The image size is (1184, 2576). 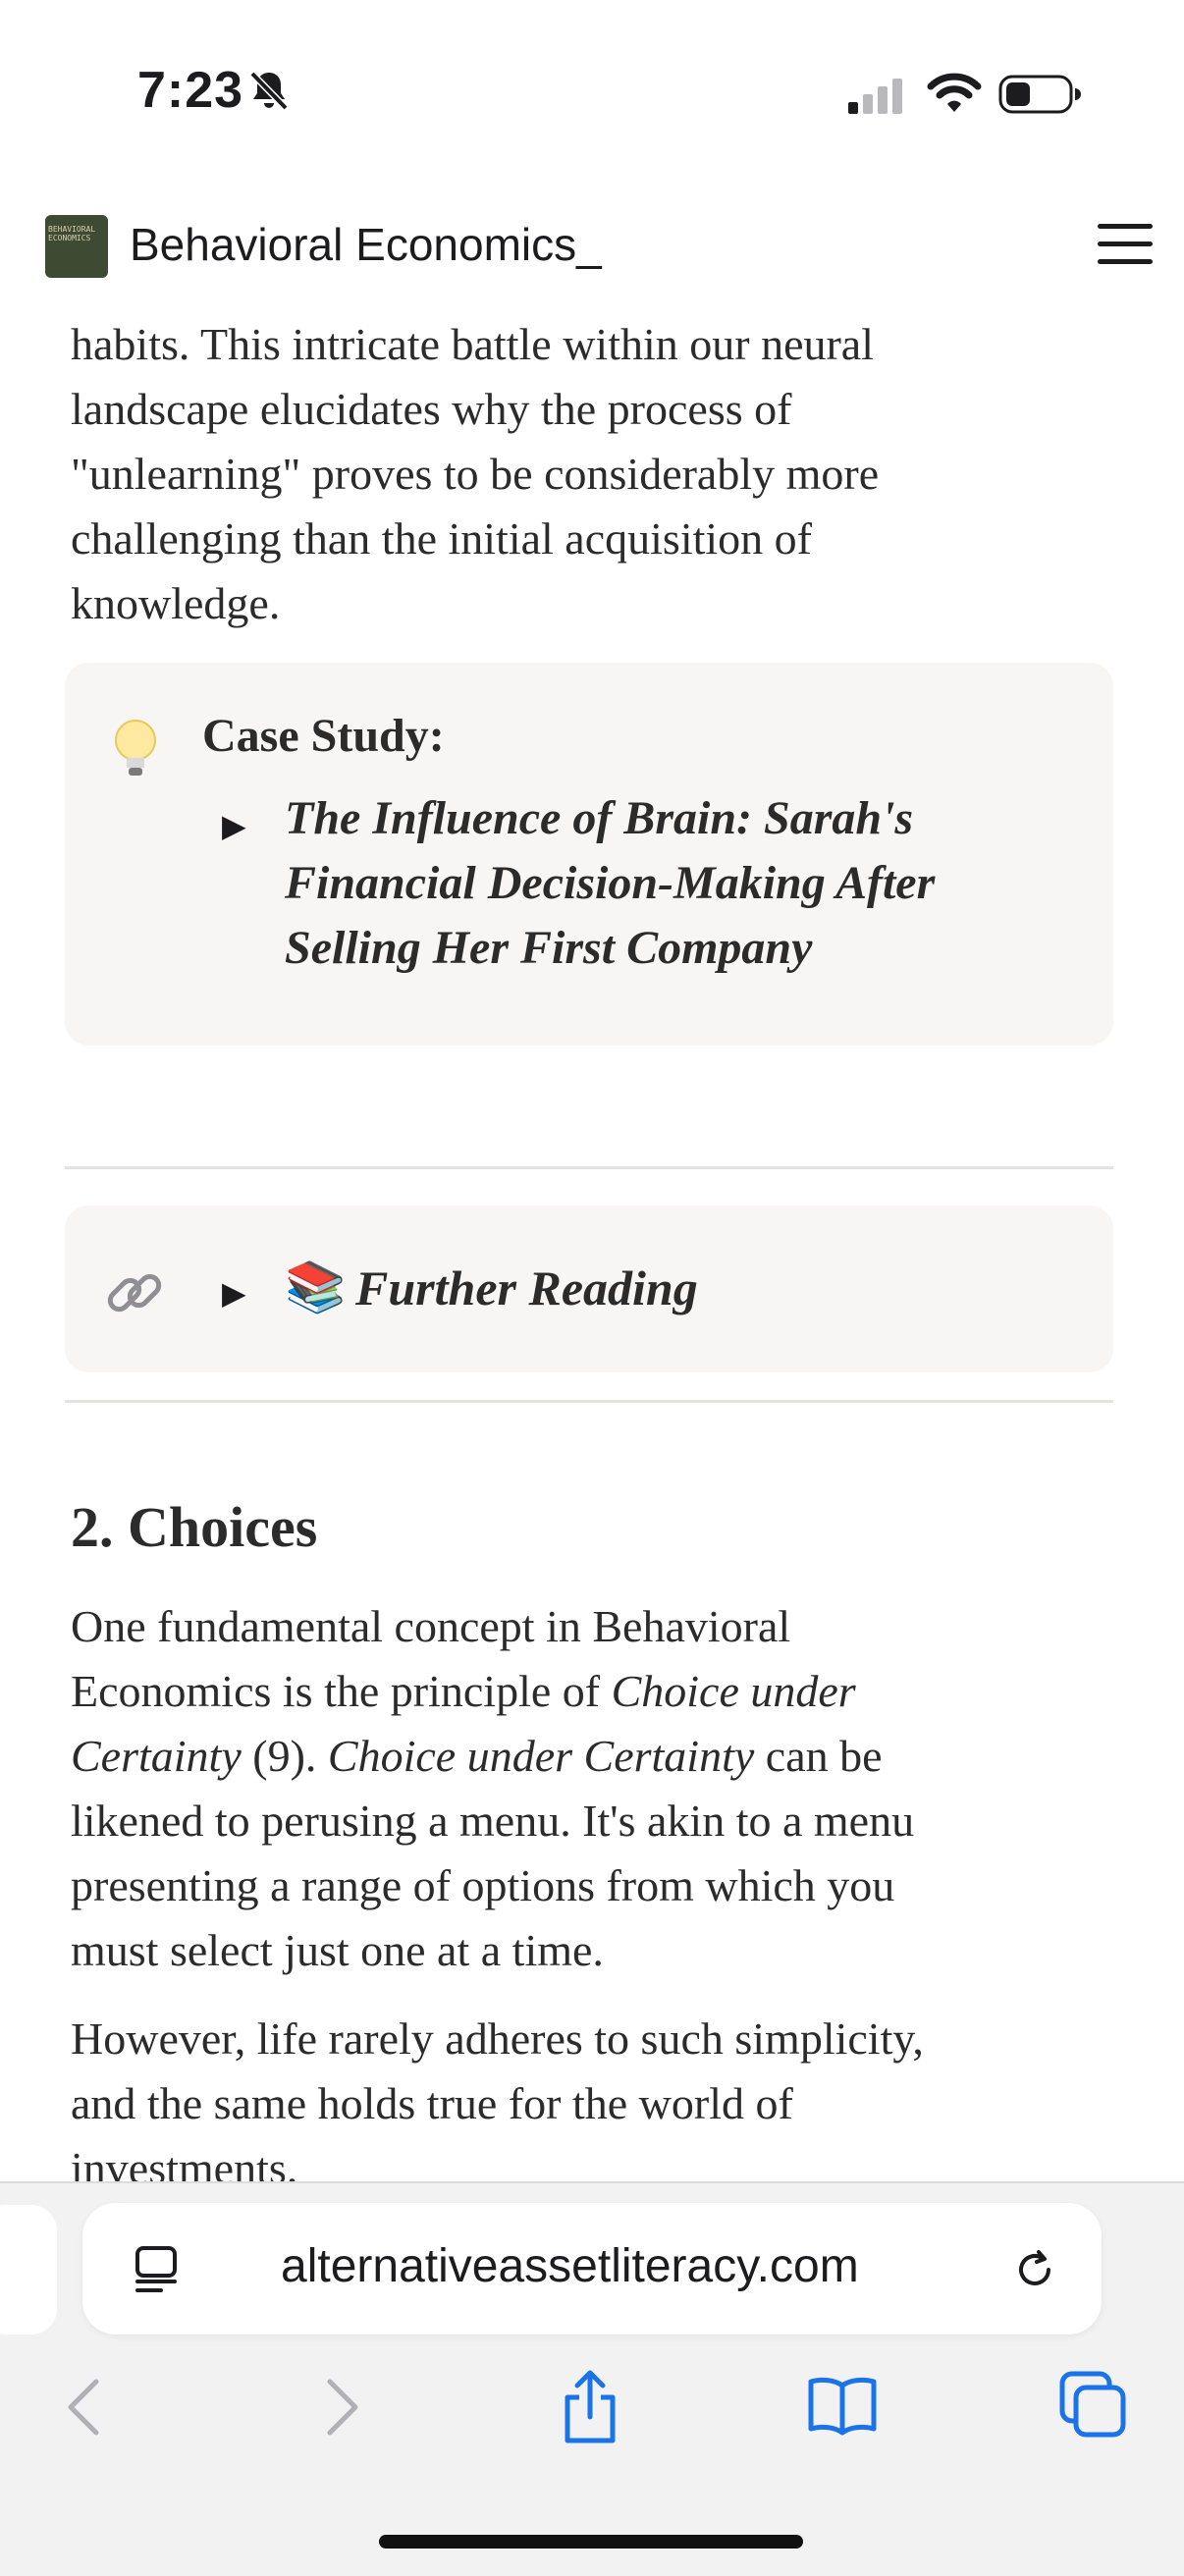 I want to click on case-study-label: Case Study:, so click(x=323, y=736).